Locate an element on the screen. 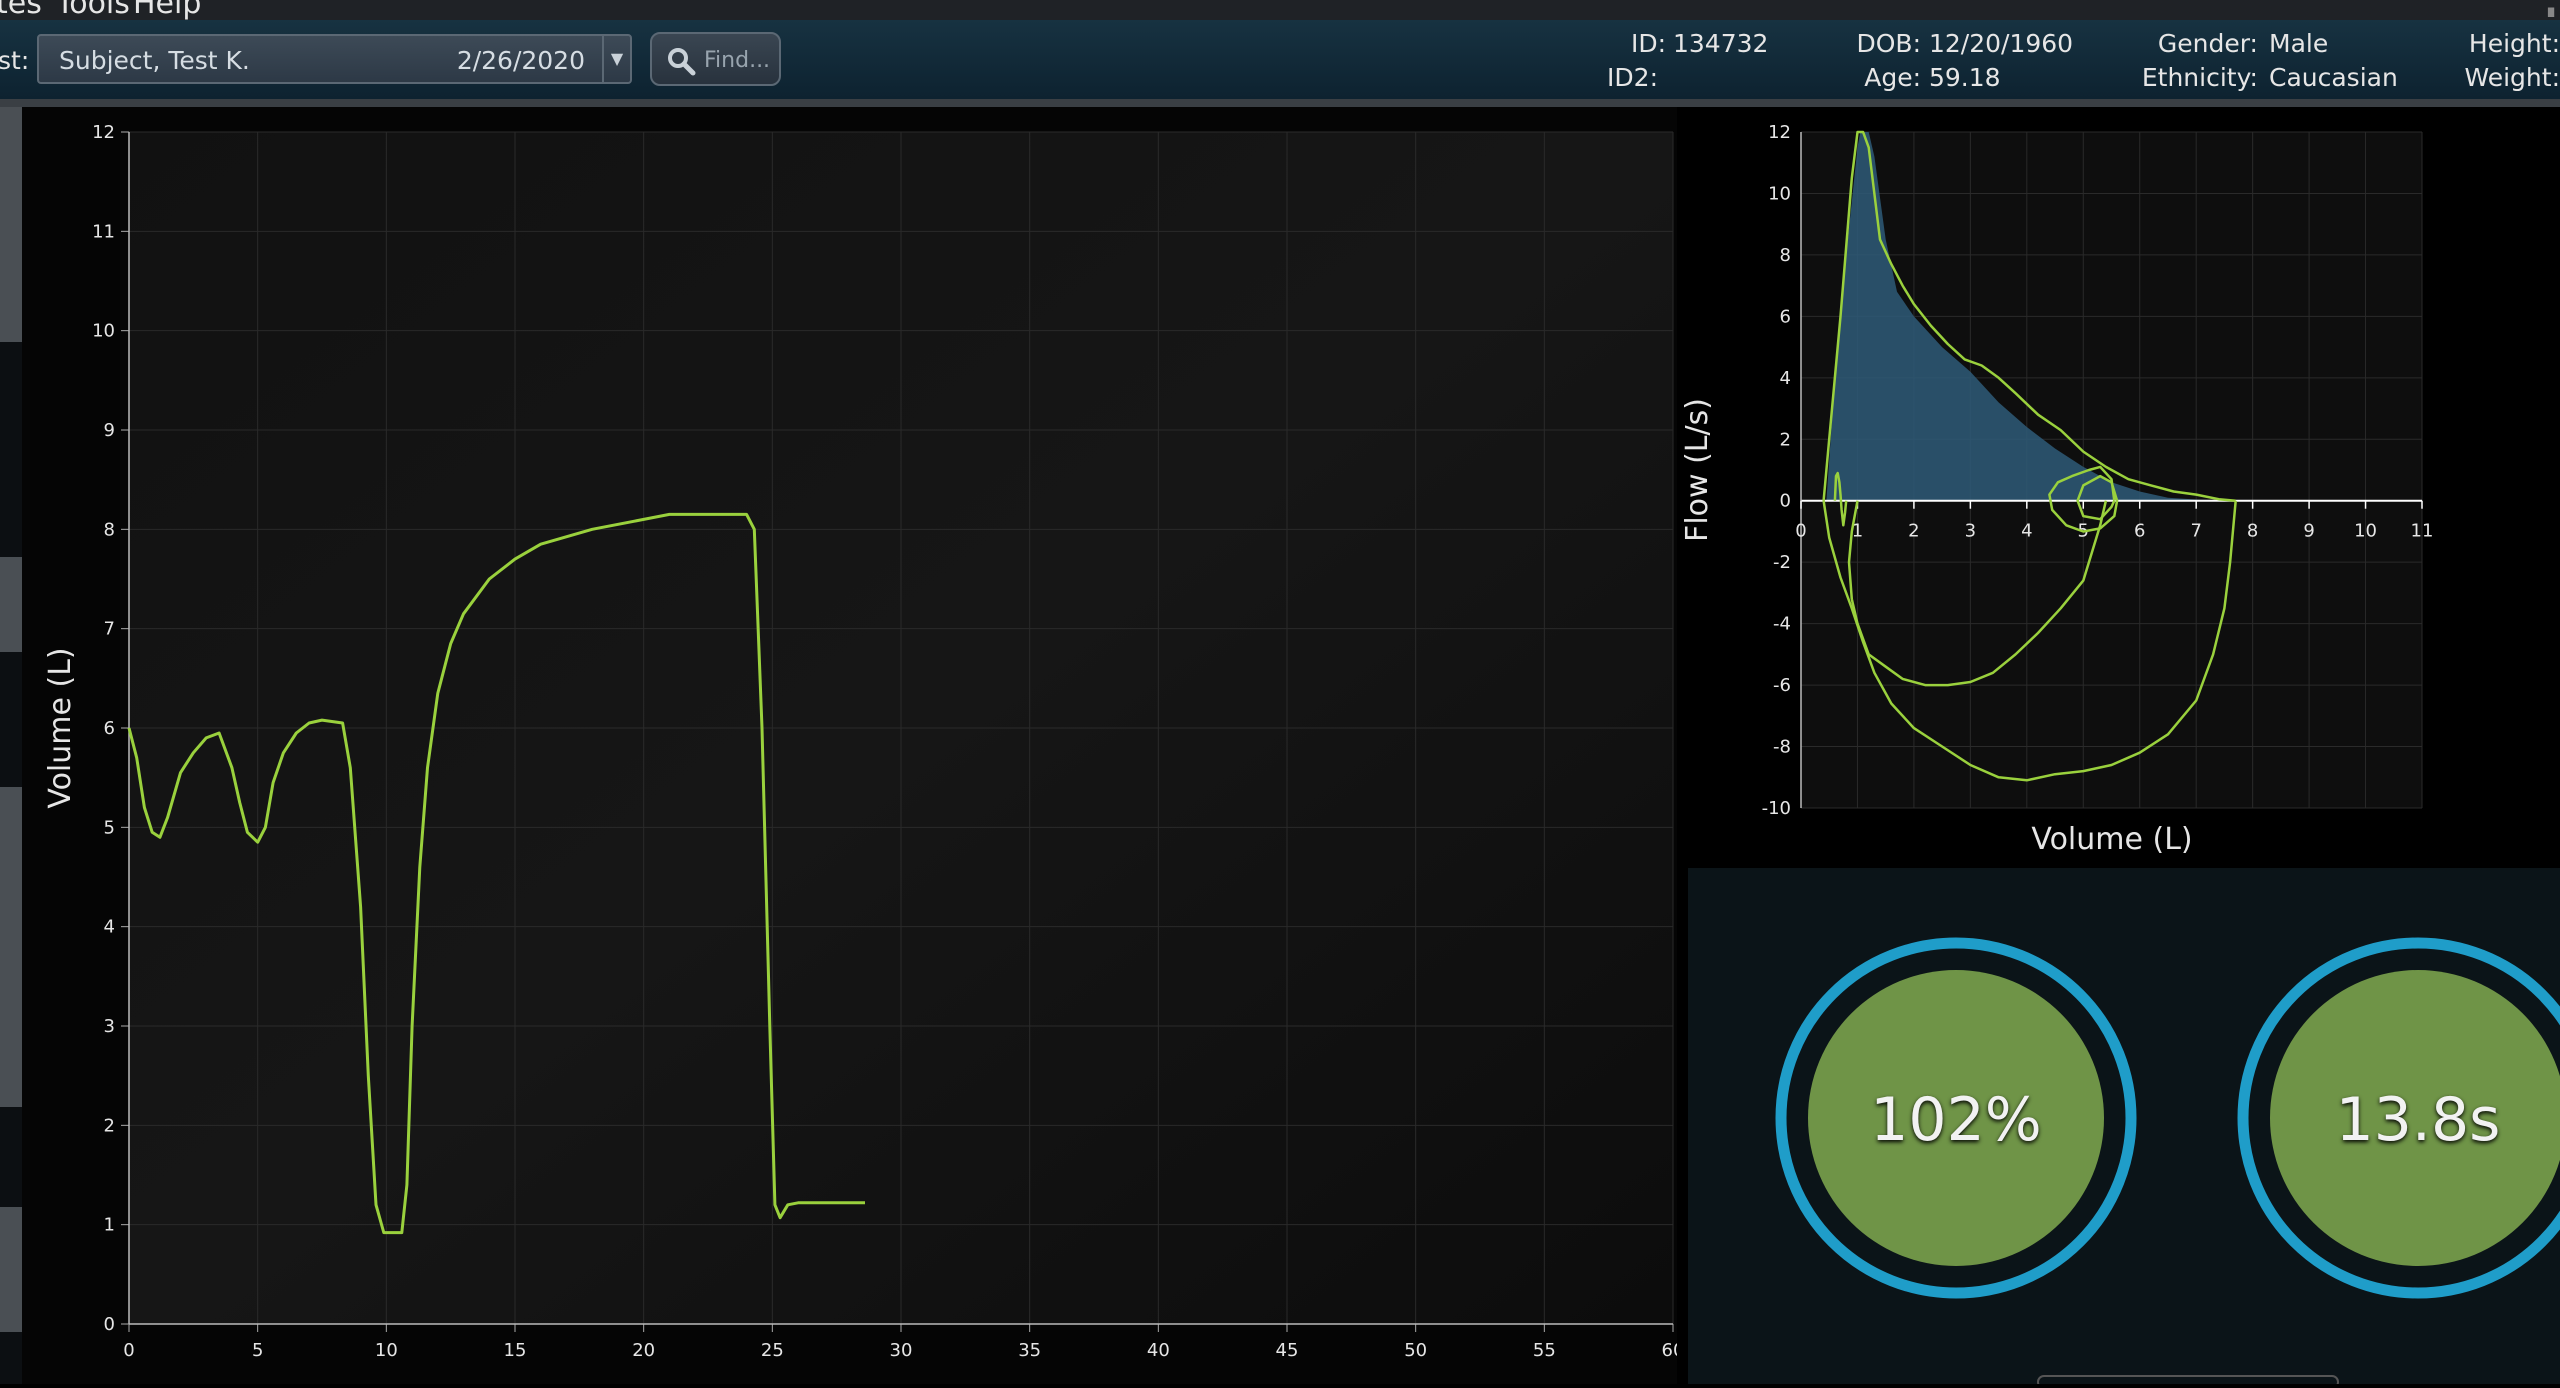  y-tick-label: -10 is located at coordinates (1776, 808).